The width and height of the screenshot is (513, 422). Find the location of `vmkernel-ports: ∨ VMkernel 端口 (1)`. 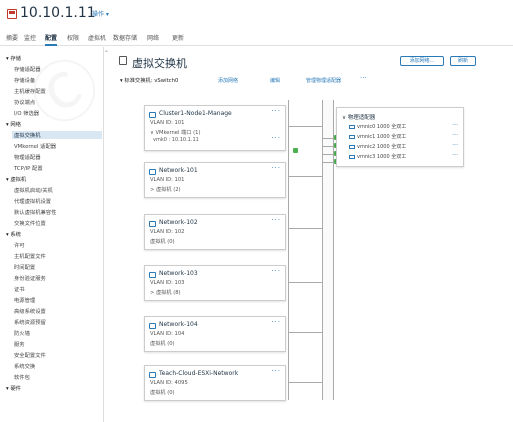

vmkernel-ports: ∨ VMkernel 端口 (1) is located at coordinates (175, 132).